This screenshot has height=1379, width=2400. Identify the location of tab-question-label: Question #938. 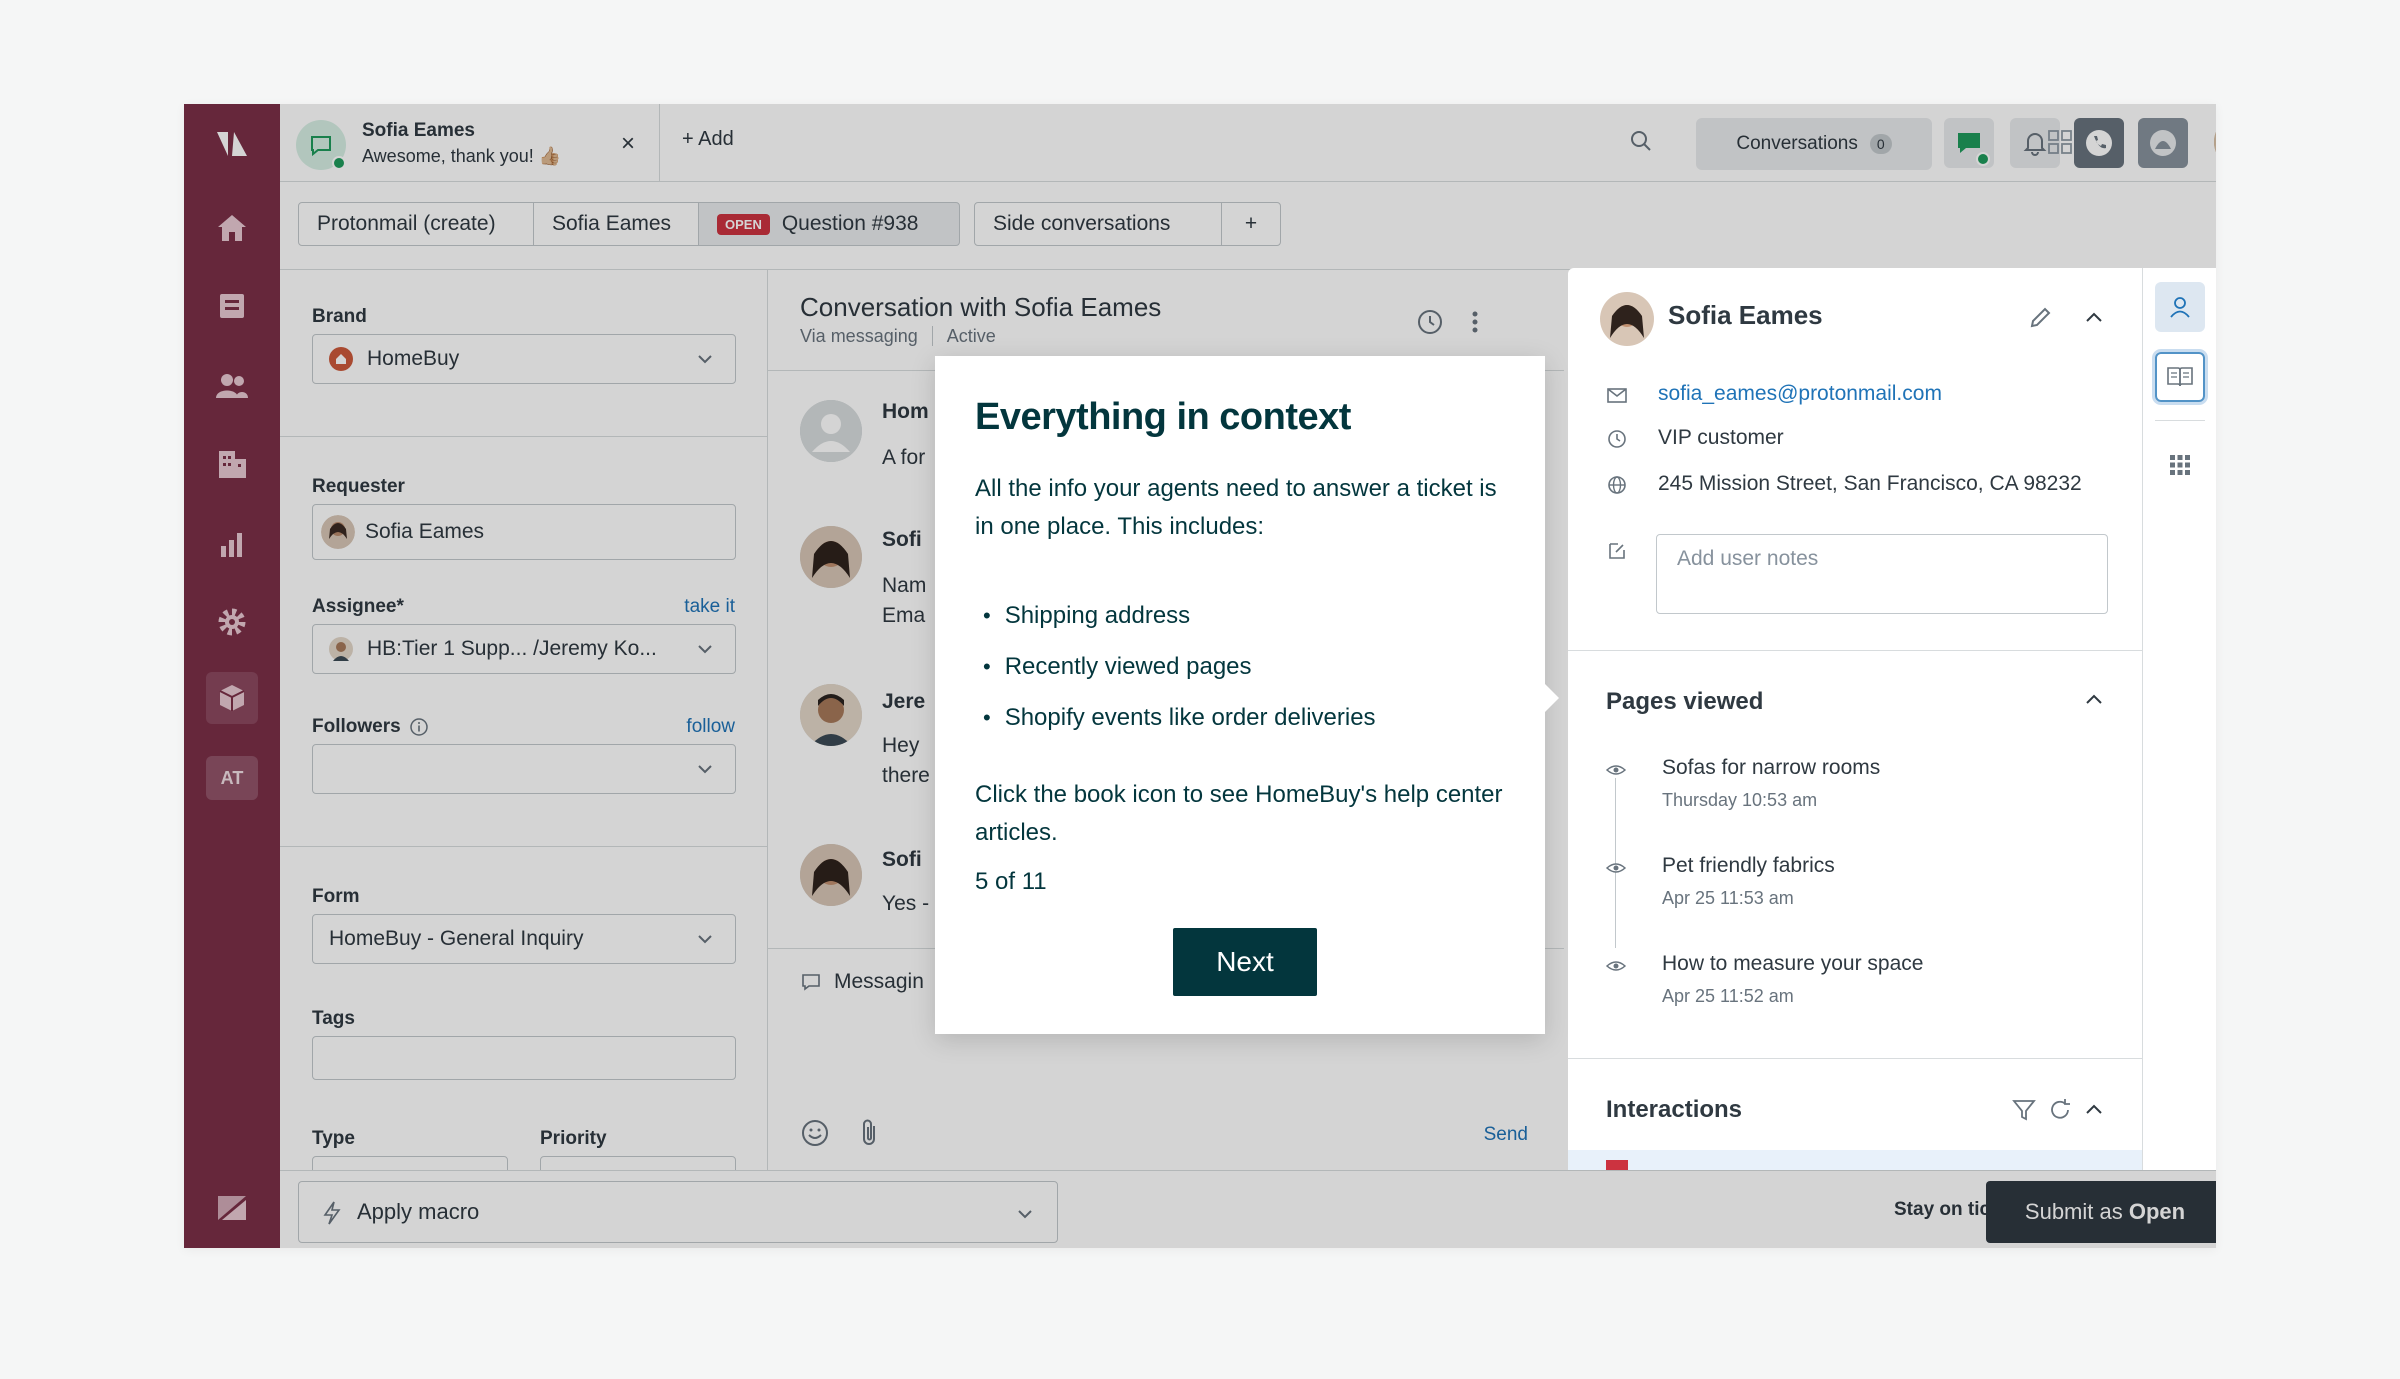
(850, 223).